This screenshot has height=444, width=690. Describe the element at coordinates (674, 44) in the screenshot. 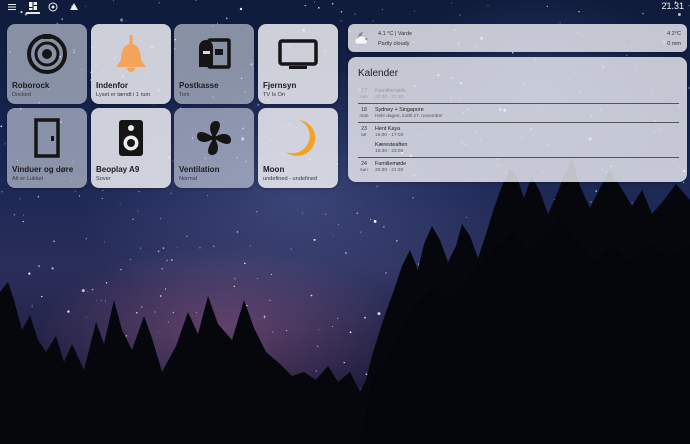

I see `weather-precipitation: 0 mm` at that location.